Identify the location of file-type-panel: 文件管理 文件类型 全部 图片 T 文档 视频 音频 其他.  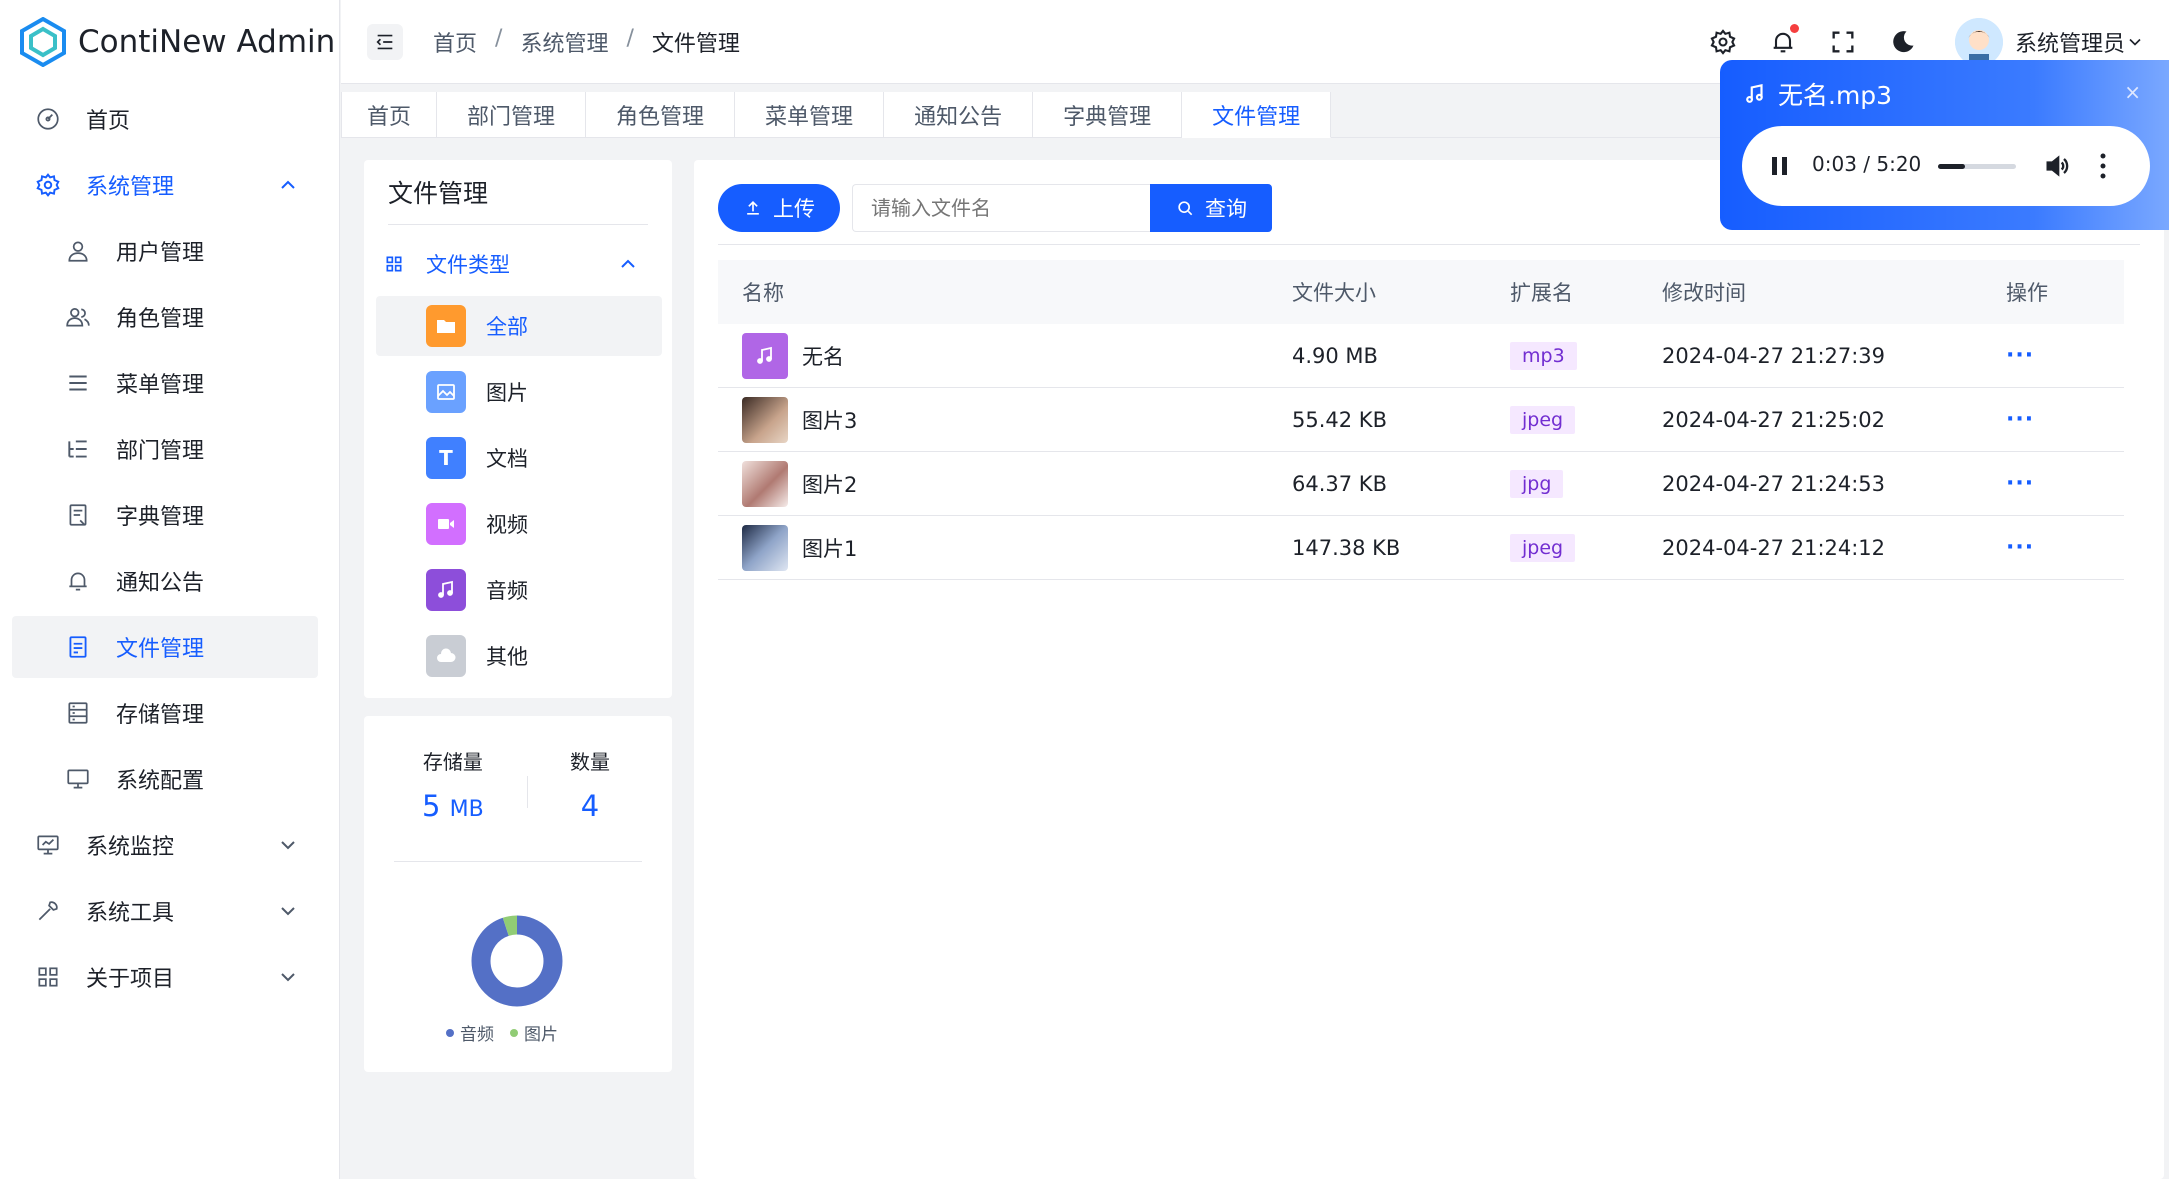
(518, 429).